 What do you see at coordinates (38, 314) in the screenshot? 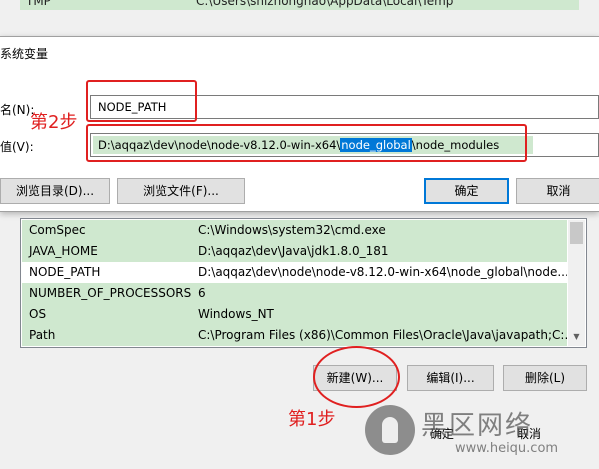
I see `variable-name: OS` at bounding box center [38, 314].